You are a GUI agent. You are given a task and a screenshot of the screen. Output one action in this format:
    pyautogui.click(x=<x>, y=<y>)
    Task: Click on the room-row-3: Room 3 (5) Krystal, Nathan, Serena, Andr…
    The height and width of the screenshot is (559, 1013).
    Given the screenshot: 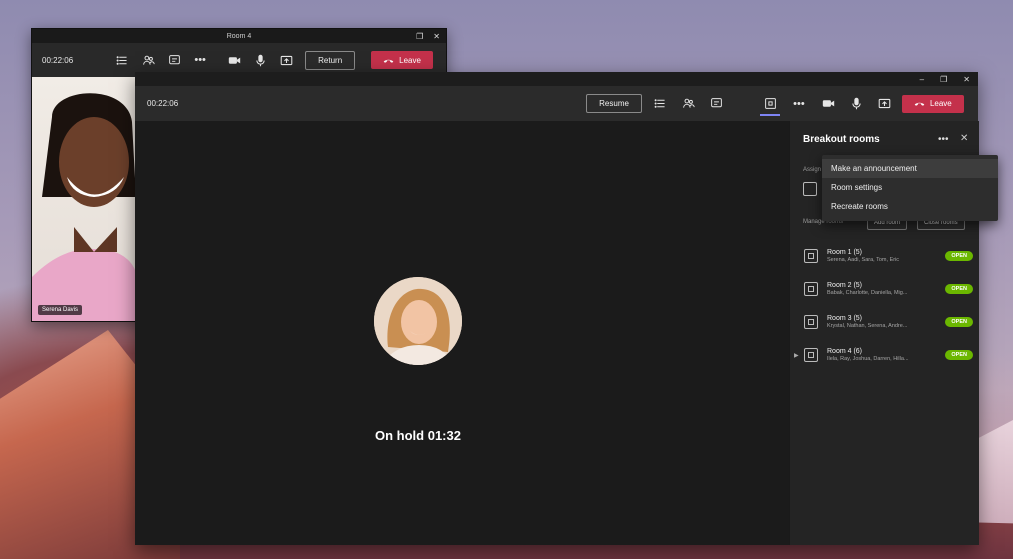 What is the action you would take?
    pyautogui.click(x=885, y=322)
    